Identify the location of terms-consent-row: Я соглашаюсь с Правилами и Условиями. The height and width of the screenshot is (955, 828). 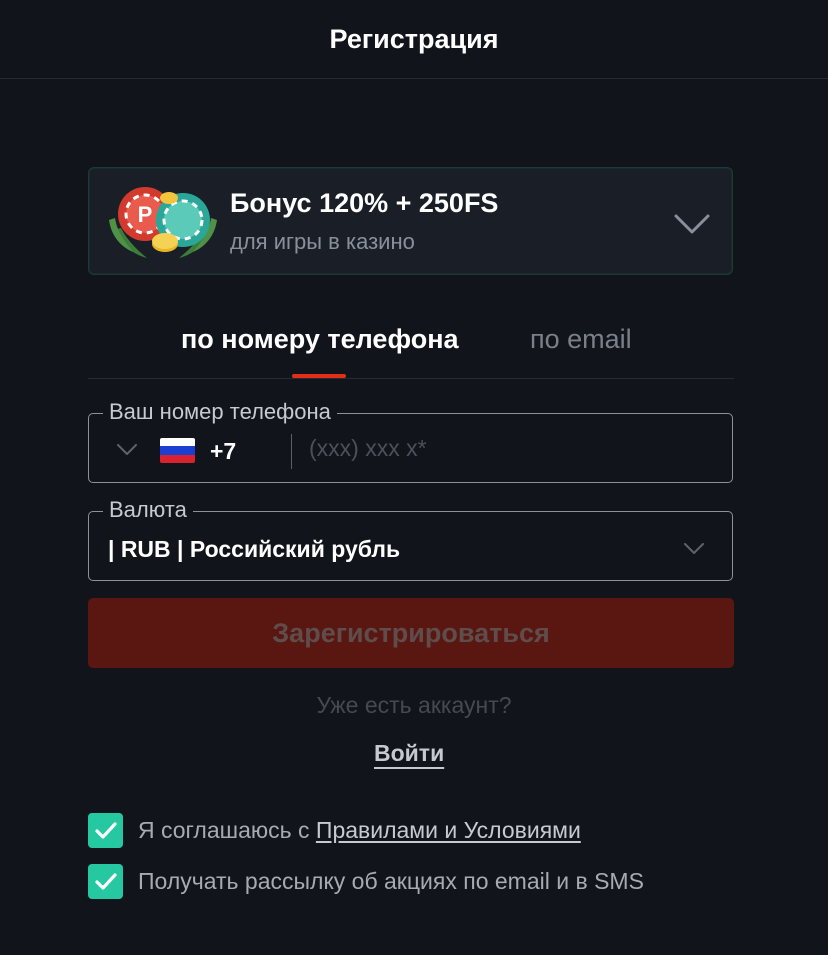
(408, 831).